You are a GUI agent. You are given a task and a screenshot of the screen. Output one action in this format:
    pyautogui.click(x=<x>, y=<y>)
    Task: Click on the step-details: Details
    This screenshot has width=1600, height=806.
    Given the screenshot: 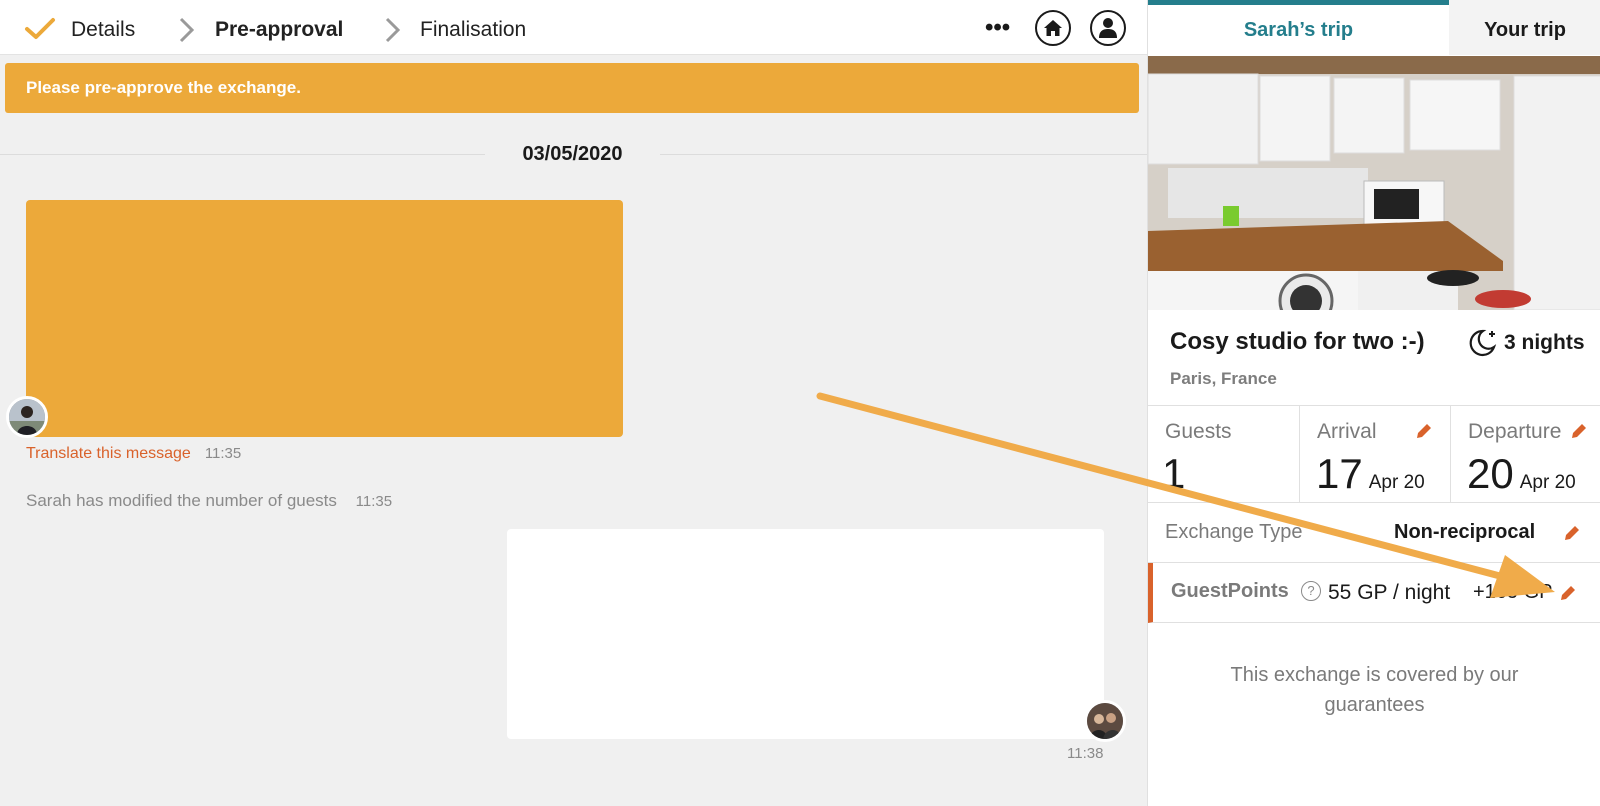 What is the action you would take?
    pyautogui.click(x=103, y=30)
    